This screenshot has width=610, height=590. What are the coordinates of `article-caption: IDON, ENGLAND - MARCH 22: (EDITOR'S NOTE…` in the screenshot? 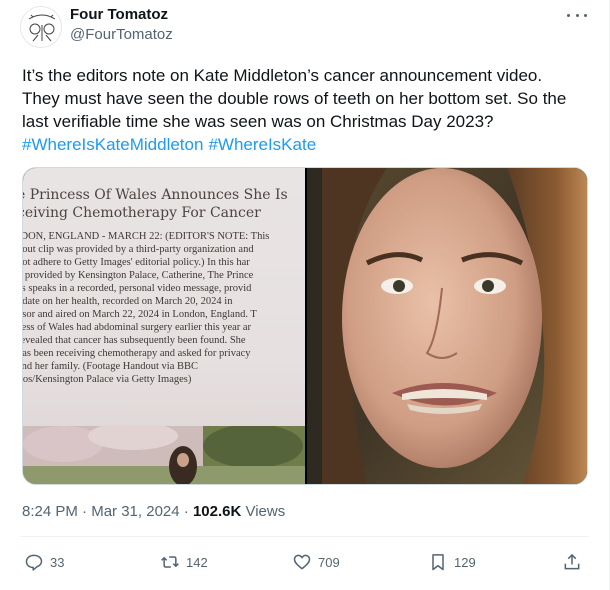 It's located at (146, 308).